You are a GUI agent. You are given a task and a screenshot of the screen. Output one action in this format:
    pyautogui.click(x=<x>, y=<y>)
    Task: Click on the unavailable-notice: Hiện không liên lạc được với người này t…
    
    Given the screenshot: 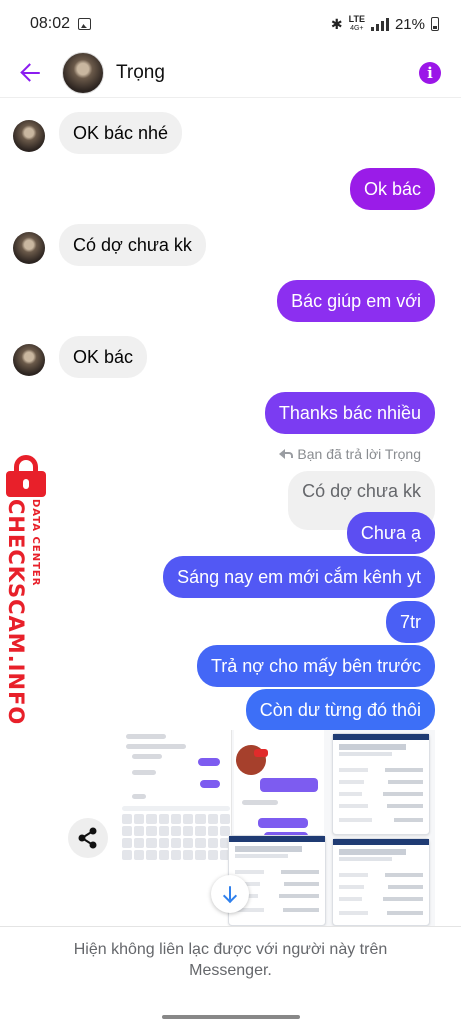 What is the action you would take?
    pyautogui.click(x=230, y=960)
    